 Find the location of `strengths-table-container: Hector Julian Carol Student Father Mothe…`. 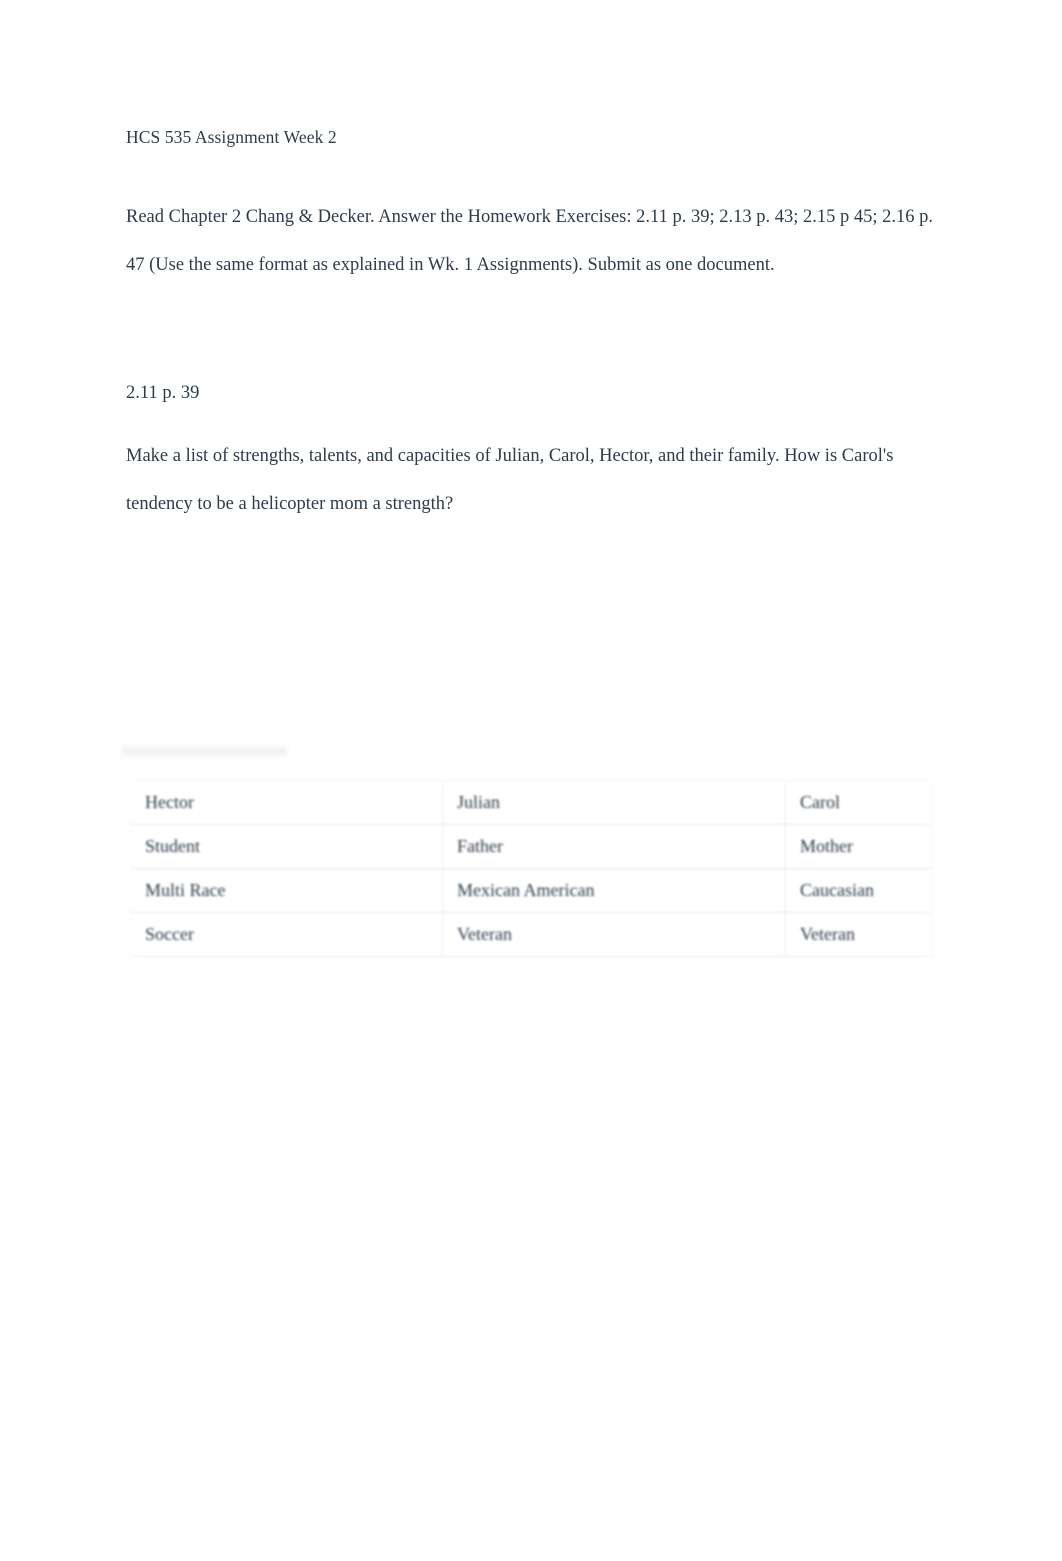

strengths-table-container: Hector Julian Carol Student Father Mothe… is located at coordinates (531, 872).